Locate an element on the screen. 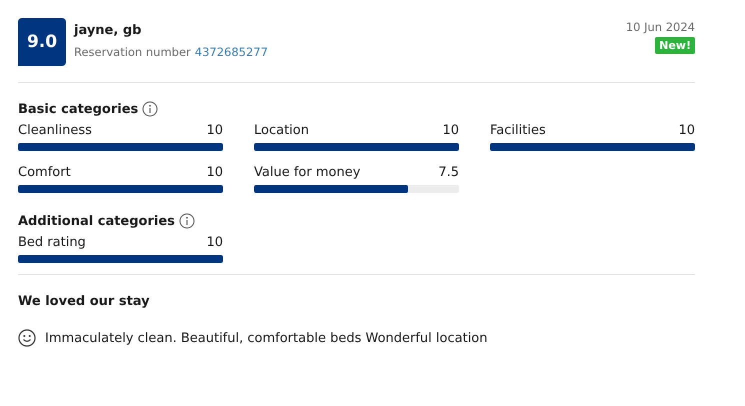 Image resolution: width=745 pixels, height=406 pixels. review-score: 9.0 is located at coordinates (42, 42).